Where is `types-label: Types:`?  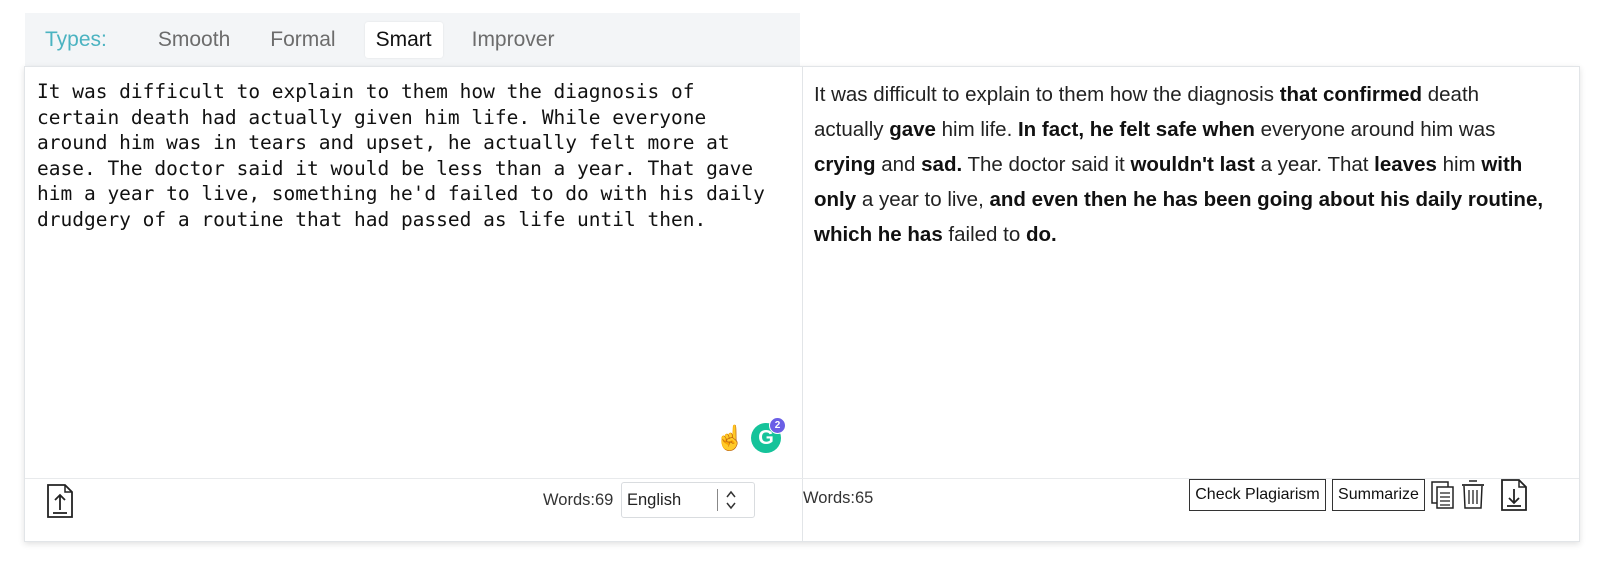 types-label: Types: is located at coordinates (76, 39).